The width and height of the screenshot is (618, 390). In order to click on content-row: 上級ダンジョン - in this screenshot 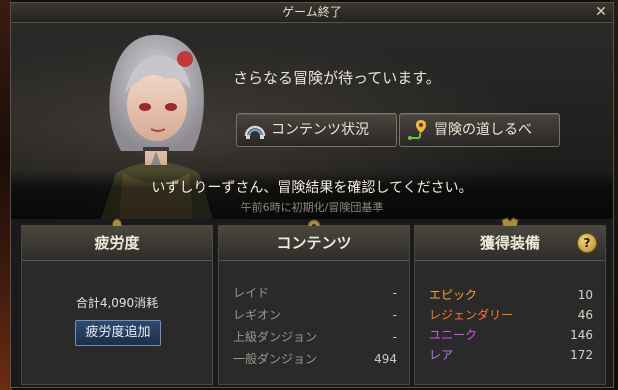, I will do `click(315, 337)`.